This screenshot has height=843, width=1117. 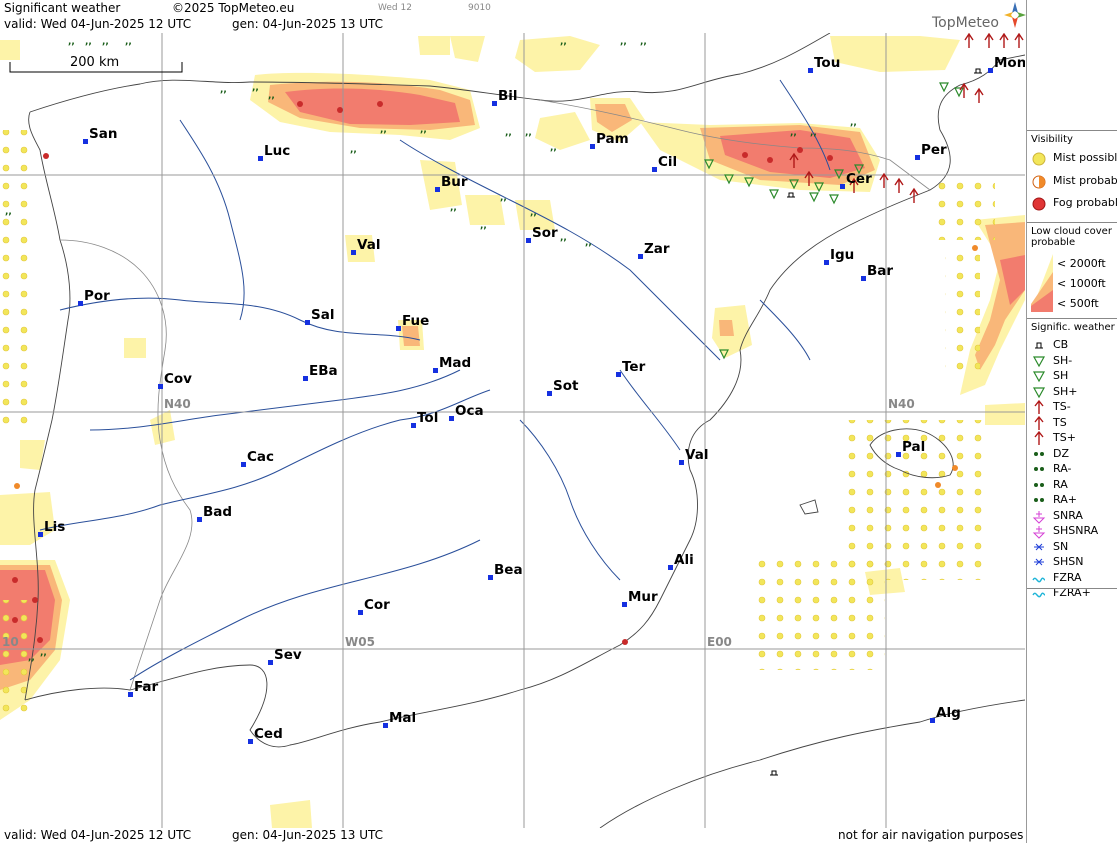 I want to click on city-cov-20: Cov, so click(x=175, y=380).